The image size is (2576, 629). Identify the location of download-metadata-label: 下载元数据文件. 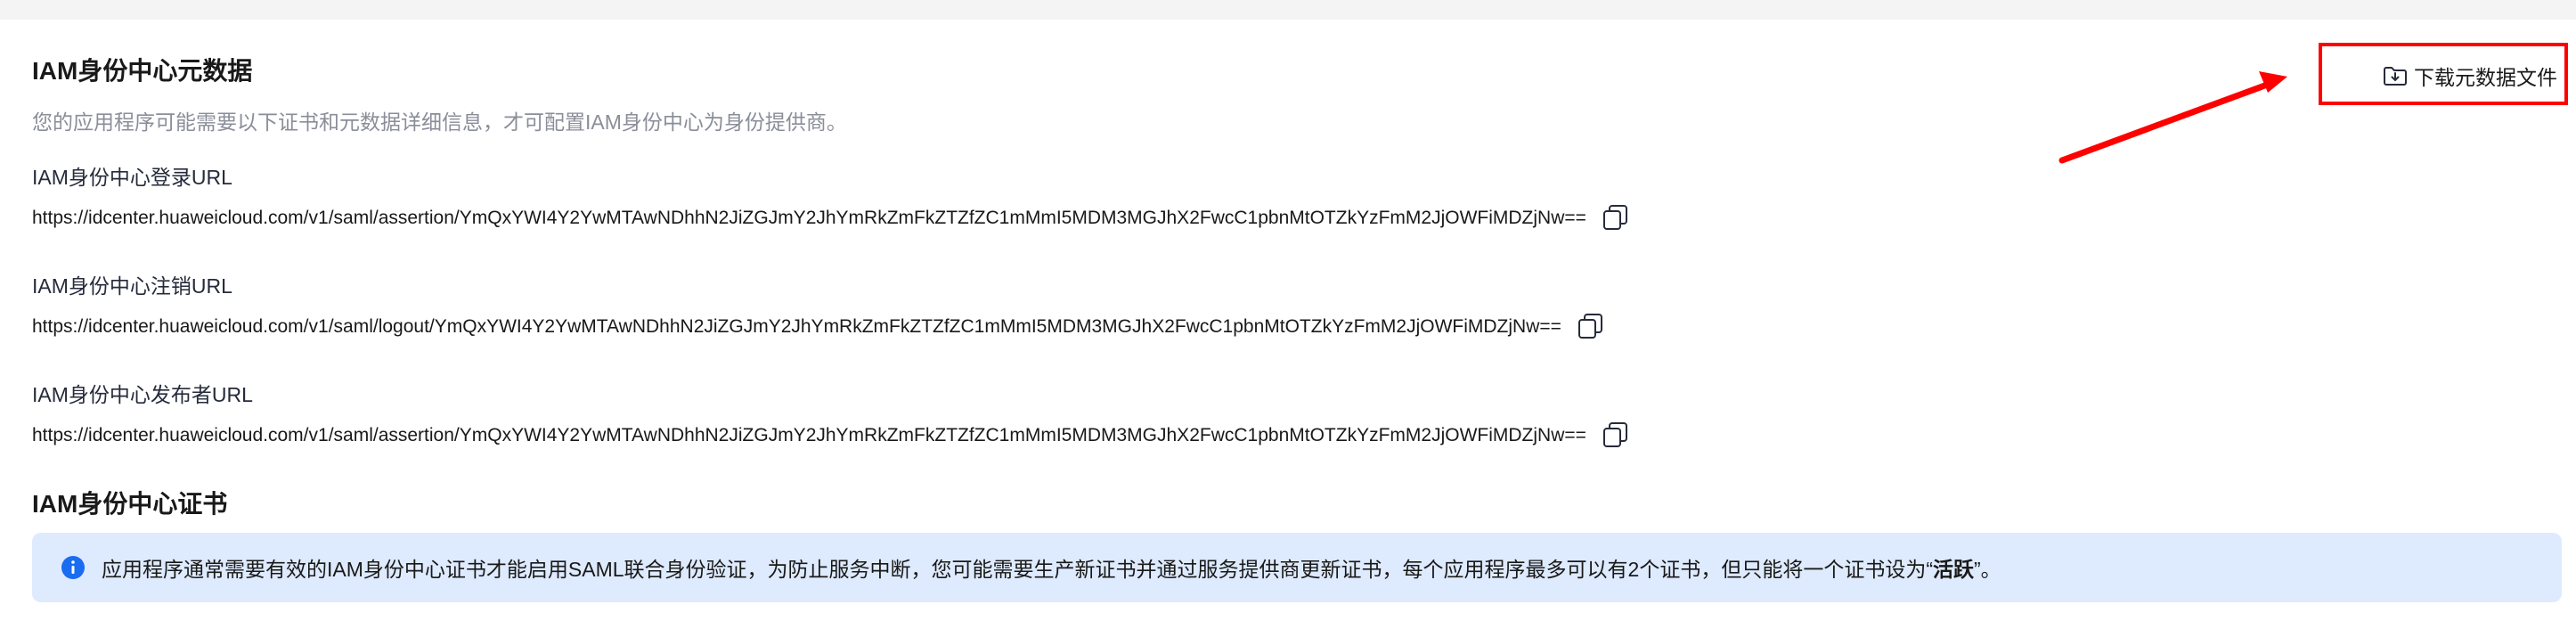
(2485, 77).